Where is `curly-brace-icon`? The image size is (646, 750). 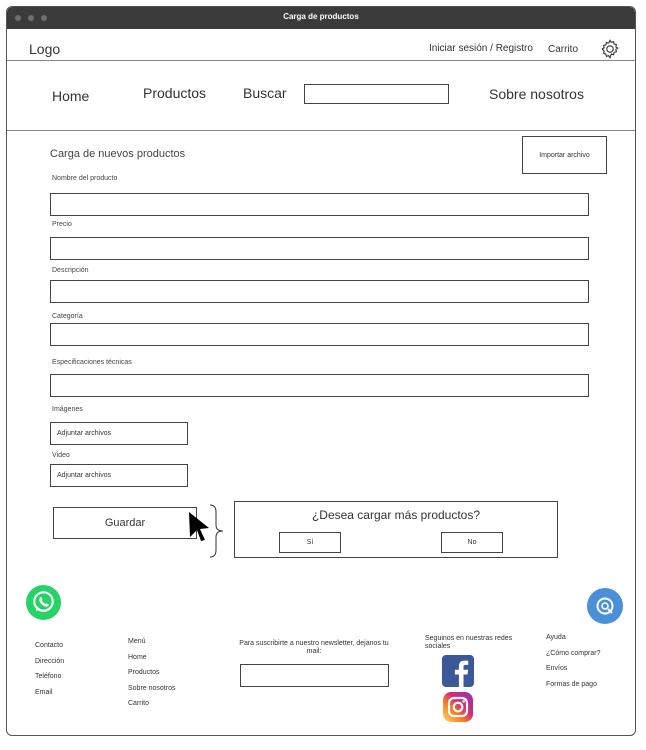
curly-brace-icon is located at coordinates (216, 531).